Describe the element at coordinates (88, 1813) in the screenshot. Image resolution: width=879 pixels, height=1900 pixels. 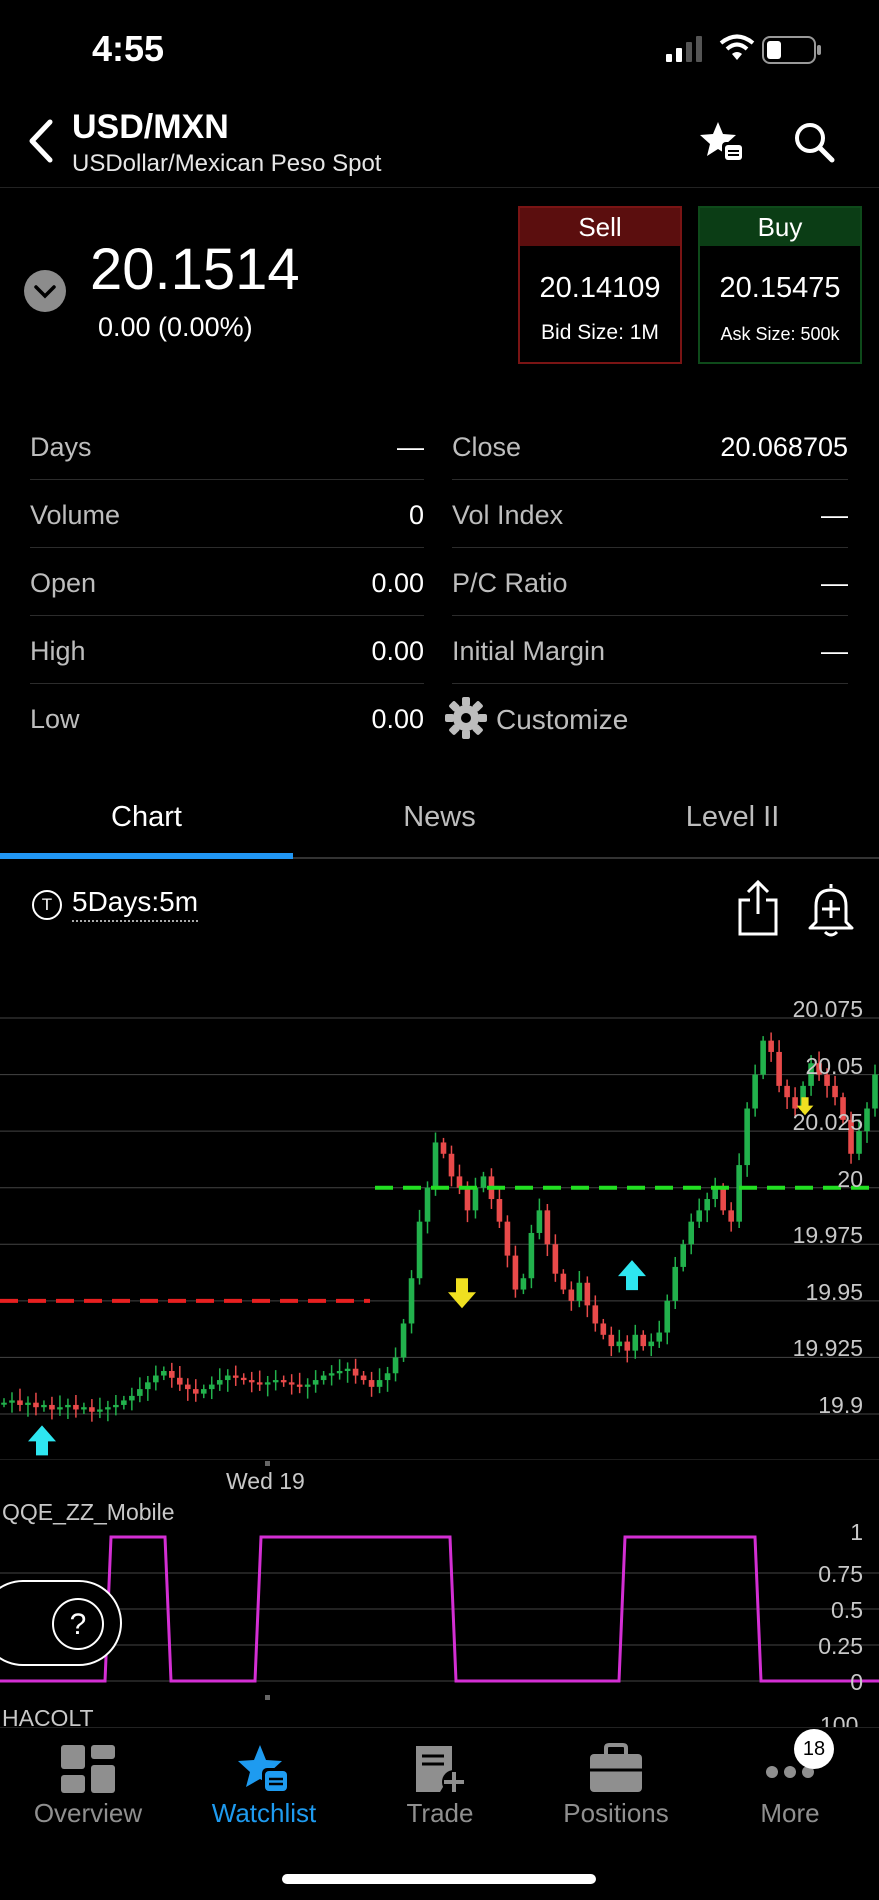
I see `nav-label: Overview` at that location.